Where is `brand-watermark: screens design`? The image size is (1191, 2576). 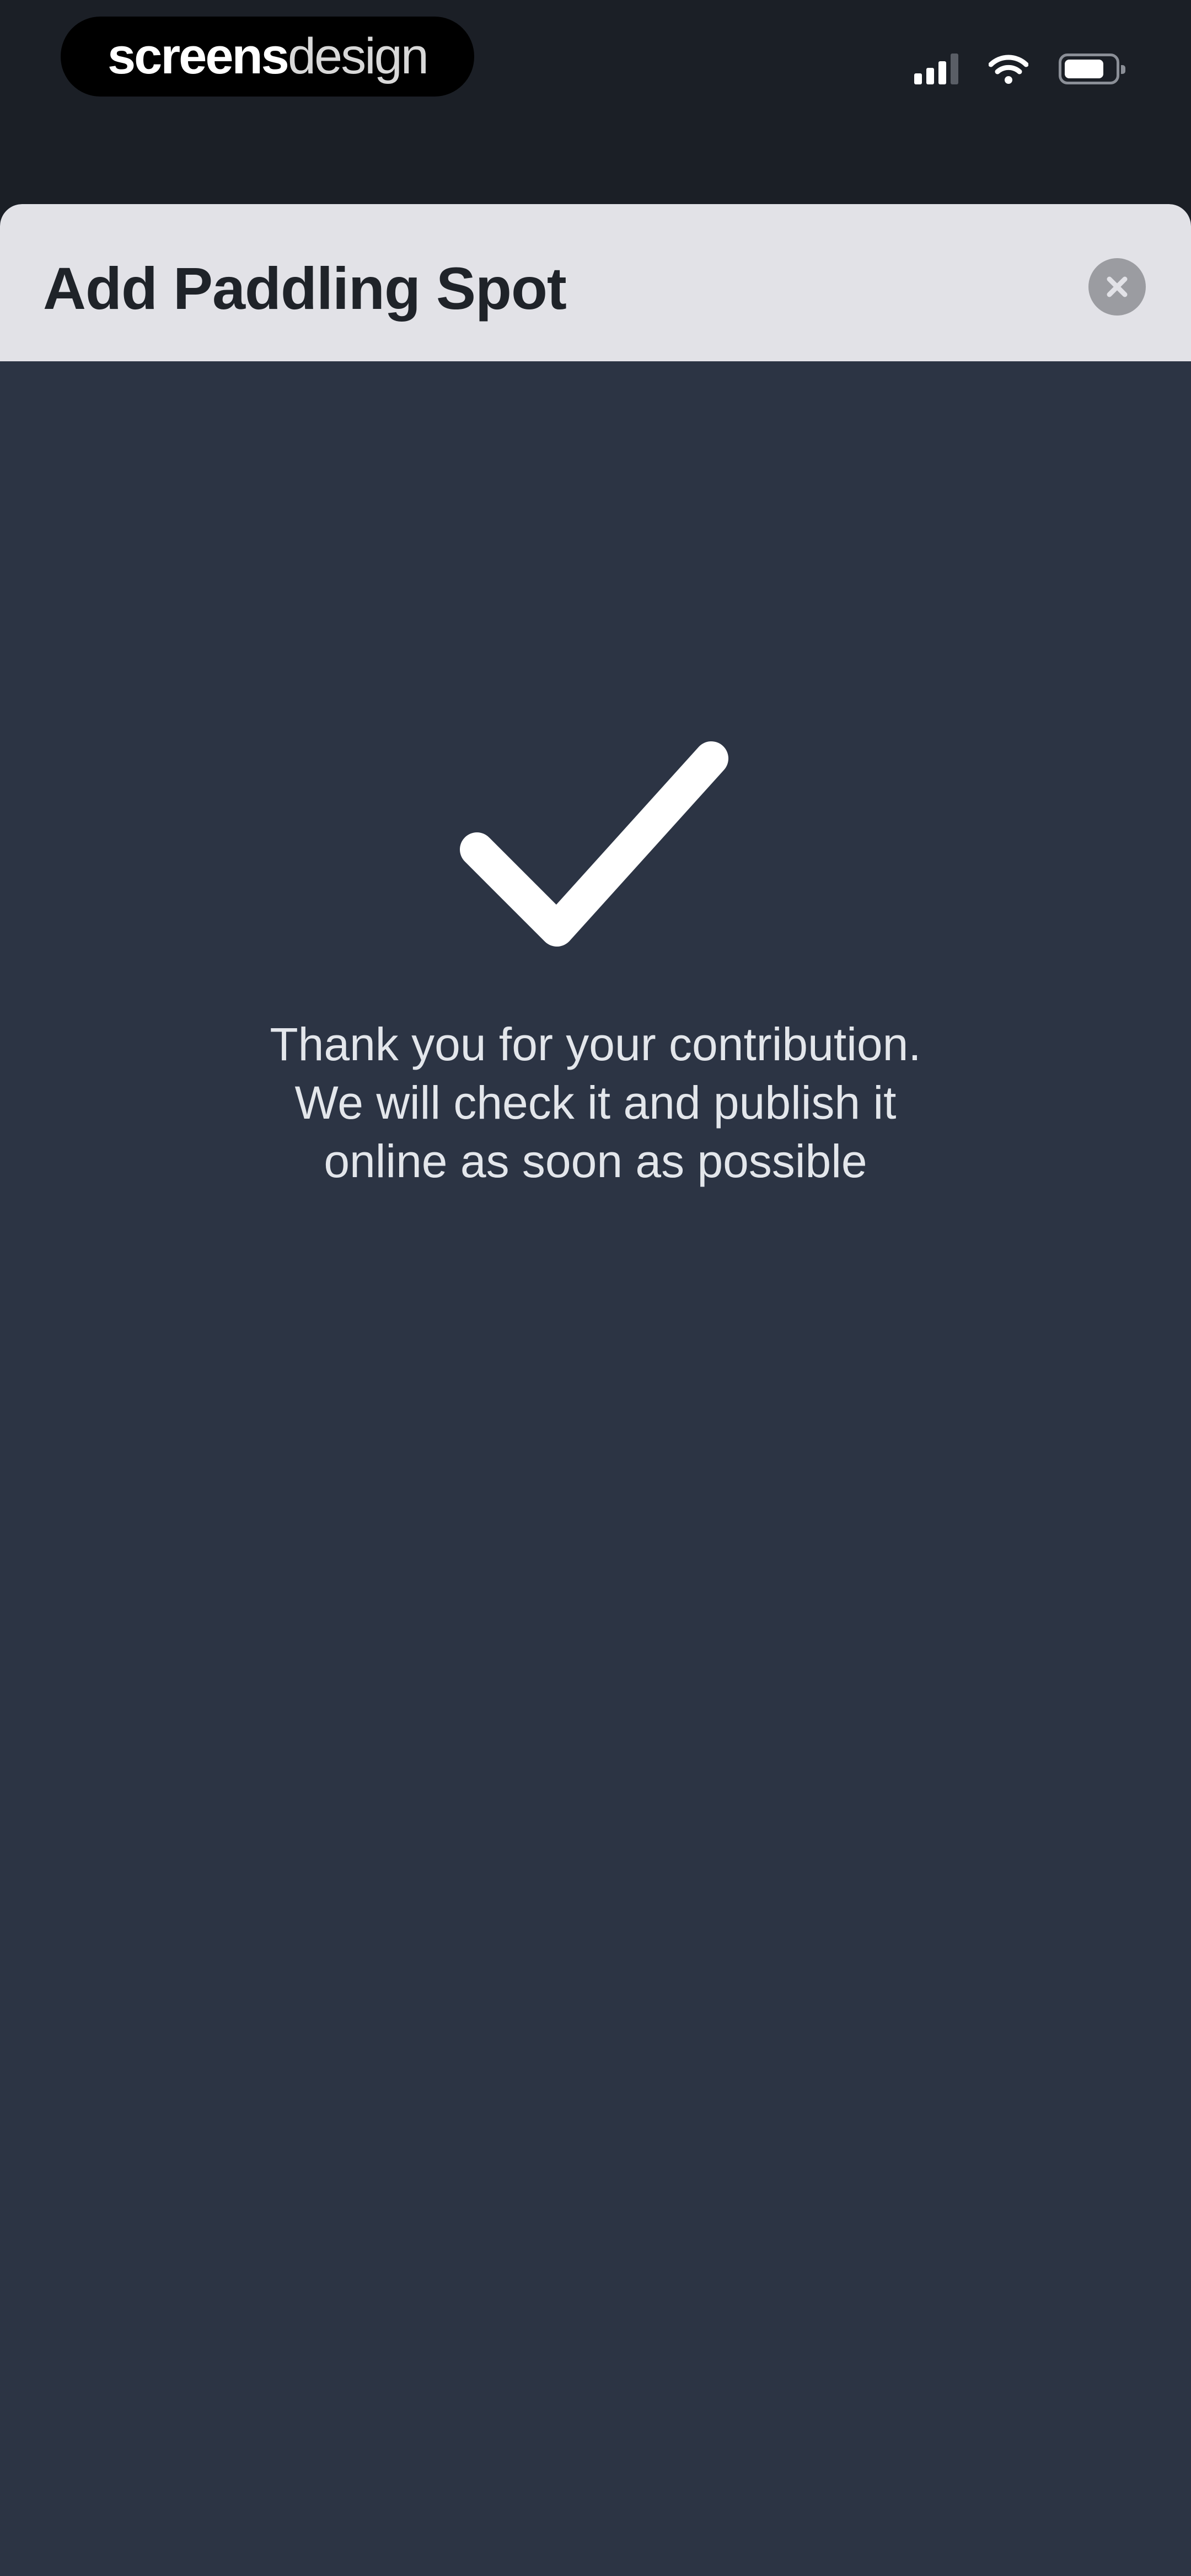
brand-watermark: screens design is located at coordinates (267, 57).